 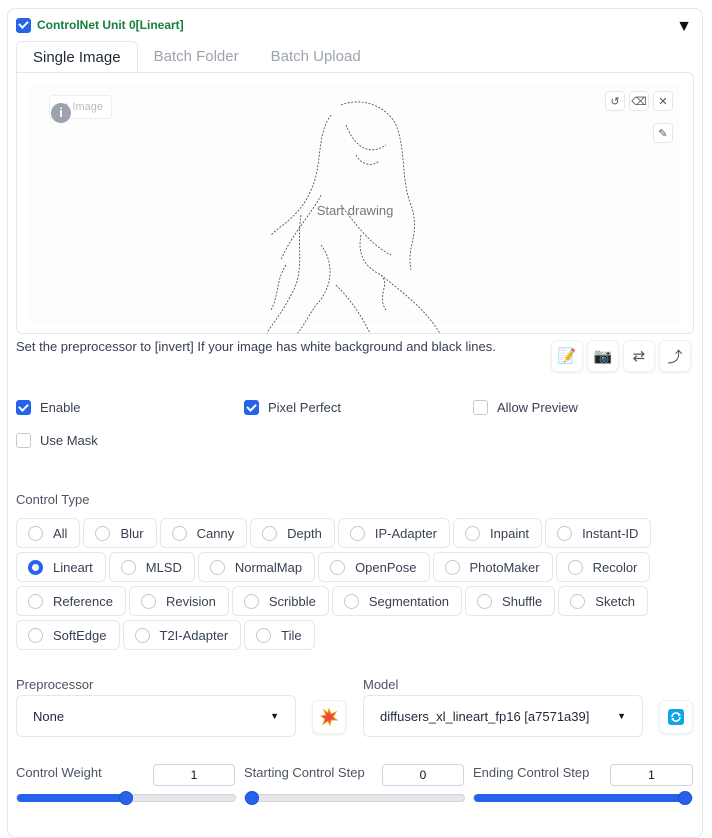 I want to click on control-type-option-inpaint: Inpaint, so click(x=498, y=533).